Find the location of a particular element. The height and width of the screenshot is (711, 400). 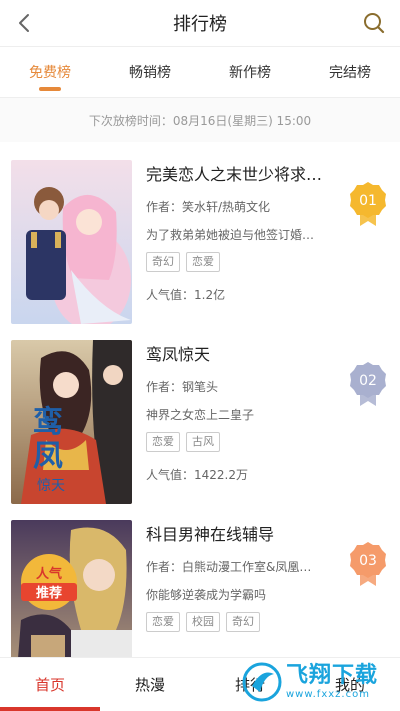

ranking-tabs: 免费榜 畅销榜 新作榜 完结榜 is located at coordinates (200, 72).